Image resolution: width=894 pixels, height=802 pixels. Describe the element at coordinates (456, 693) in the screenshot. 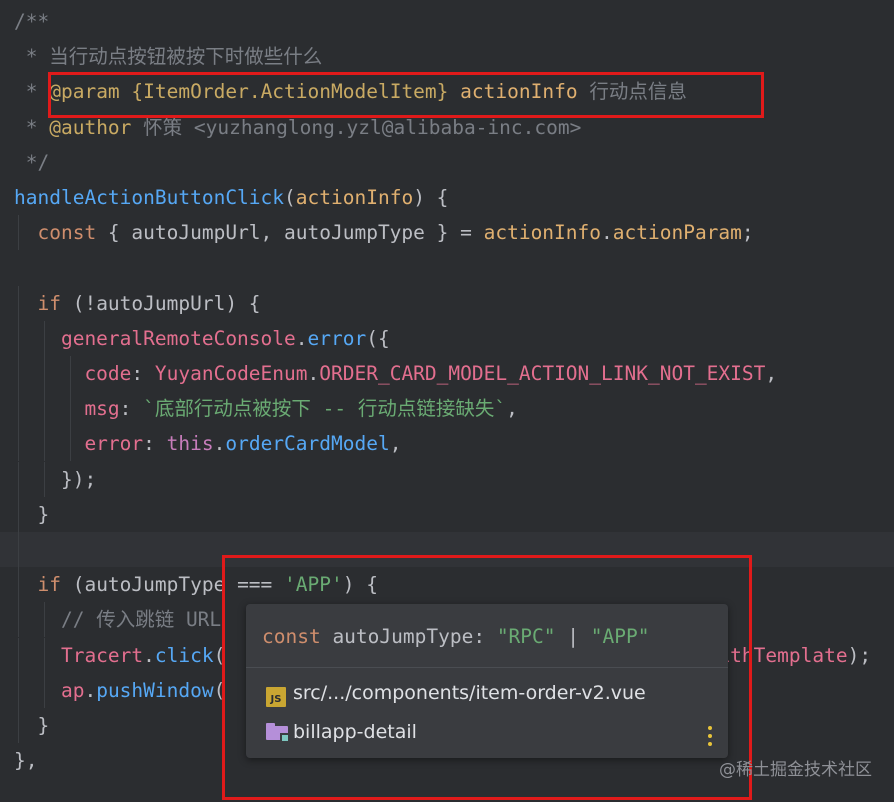

I see `file-location-link: JS src/.../components/item-order-v2.vue` at that location.